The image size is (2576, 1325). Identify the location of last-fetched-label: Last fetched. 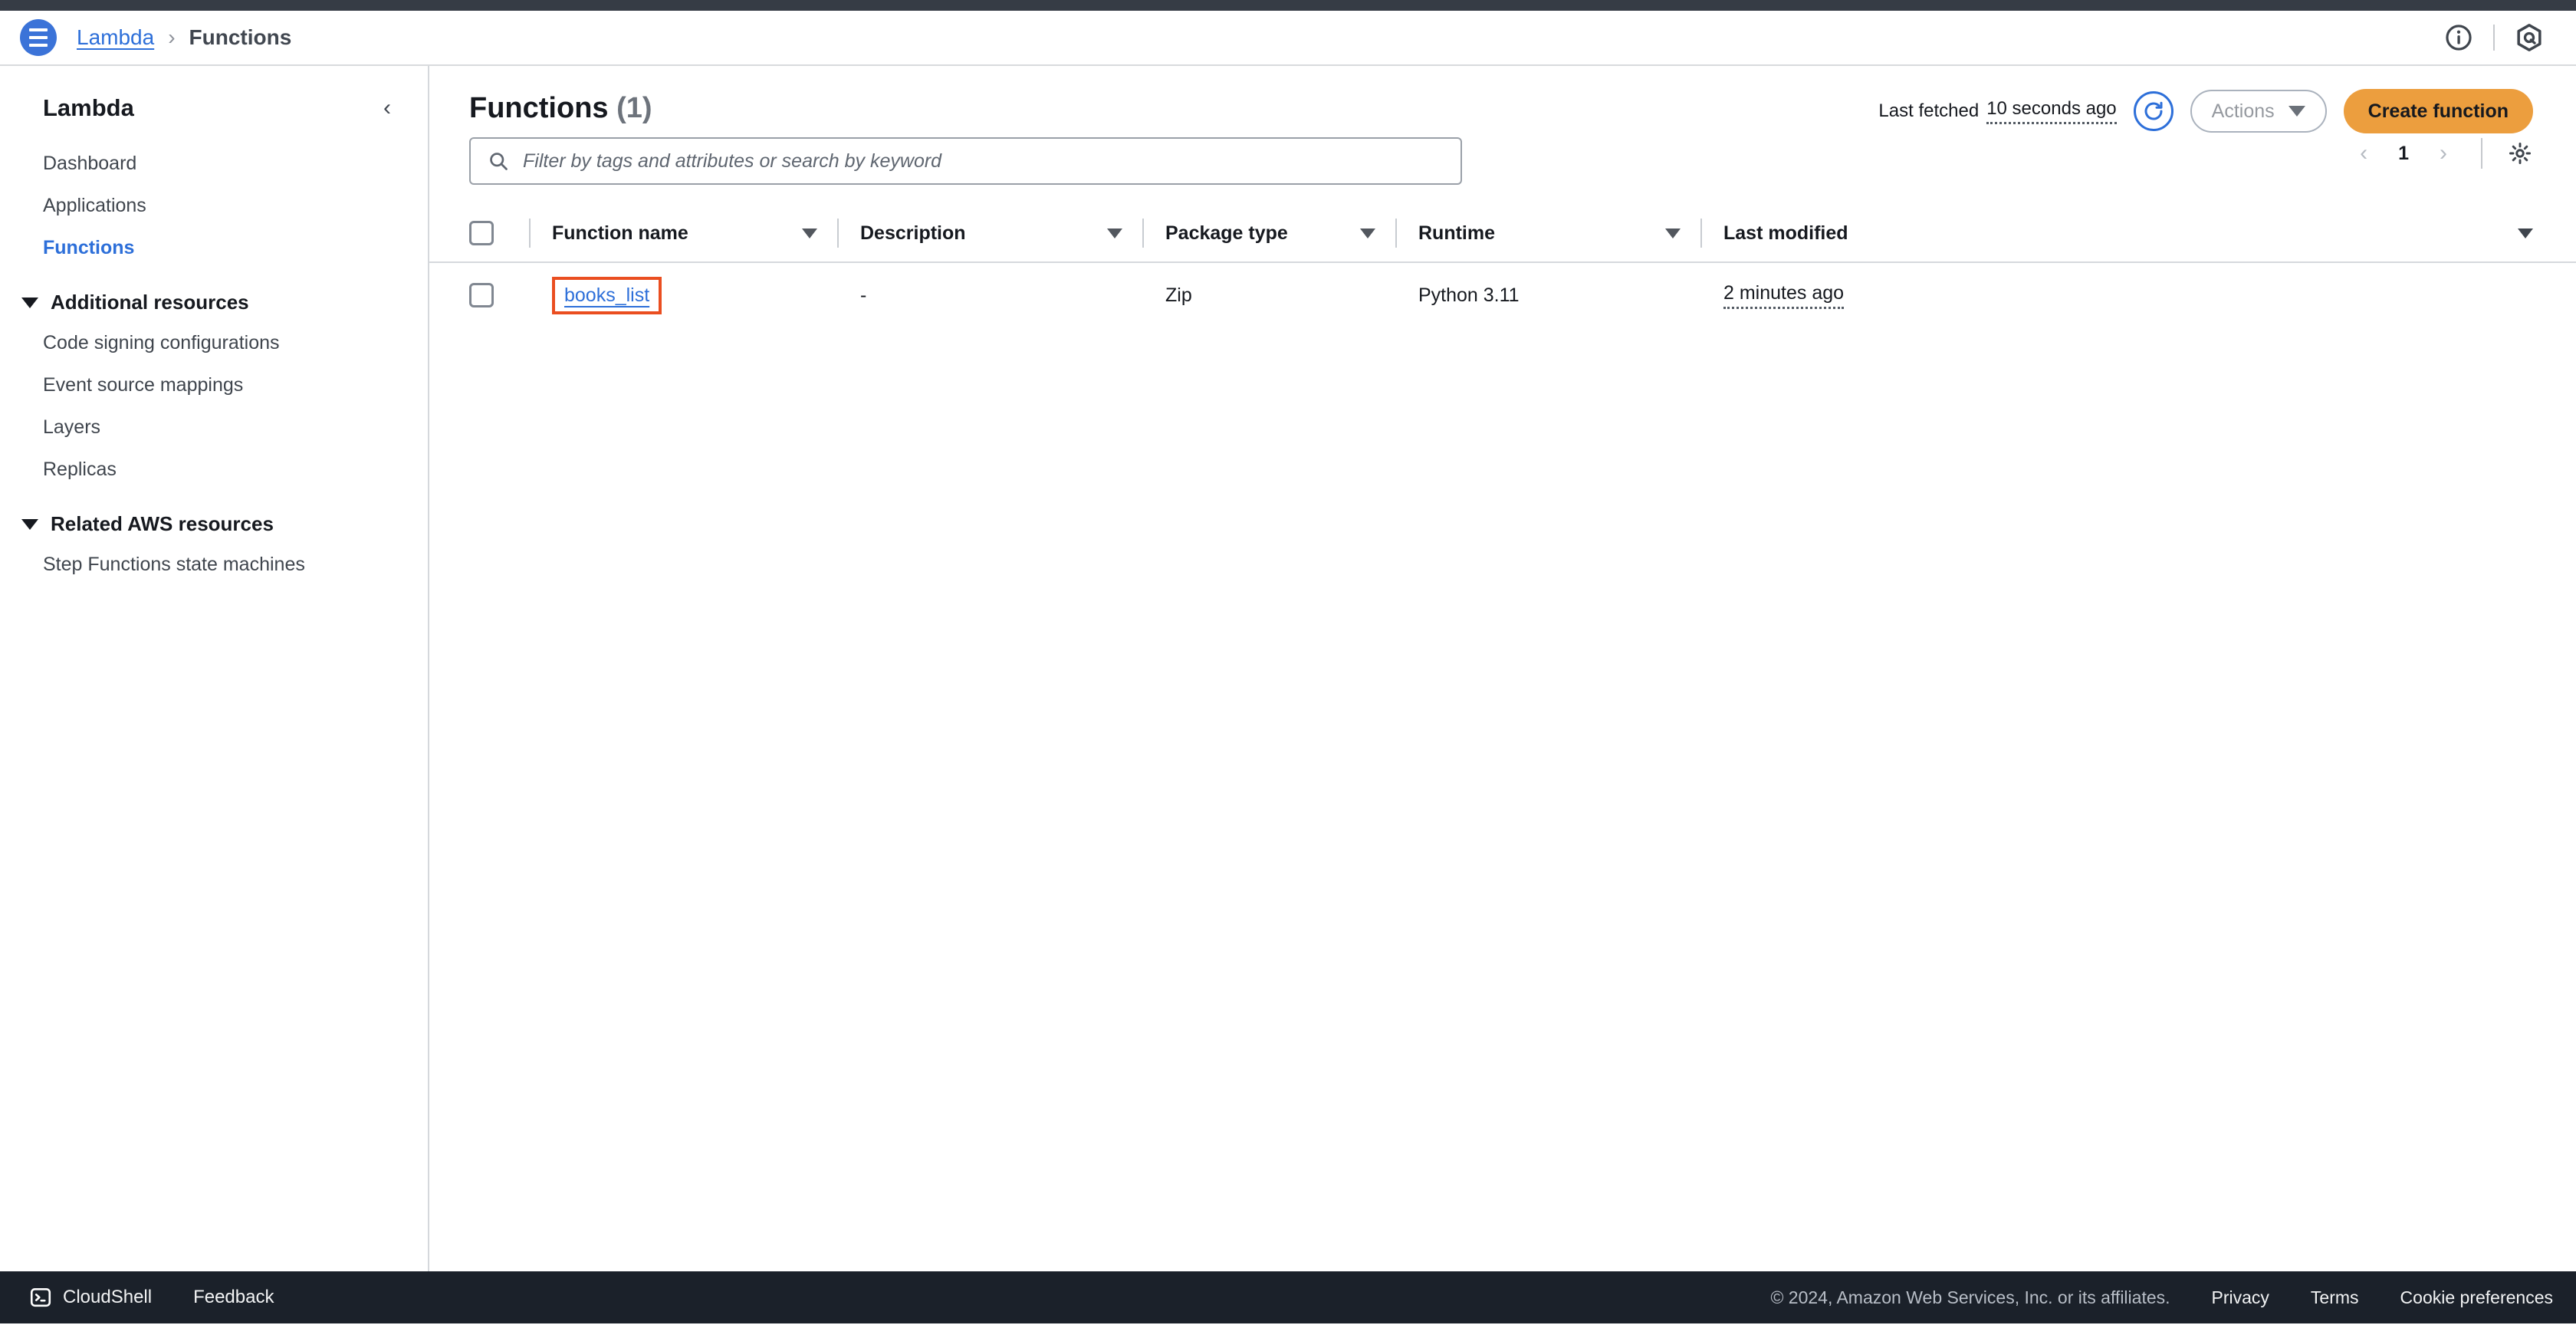
(1929, 110).